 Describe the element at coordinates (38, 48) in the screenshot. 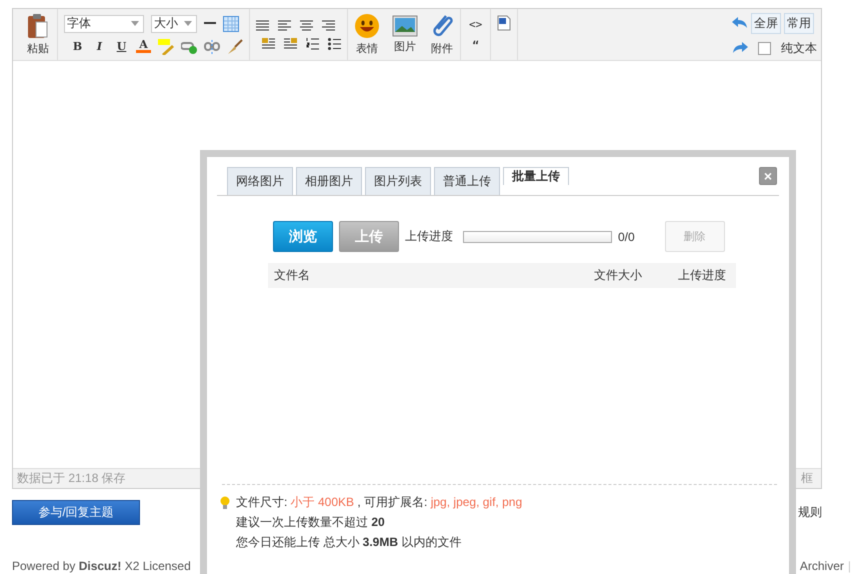

I see `paste-label: 粘贴` at that location.